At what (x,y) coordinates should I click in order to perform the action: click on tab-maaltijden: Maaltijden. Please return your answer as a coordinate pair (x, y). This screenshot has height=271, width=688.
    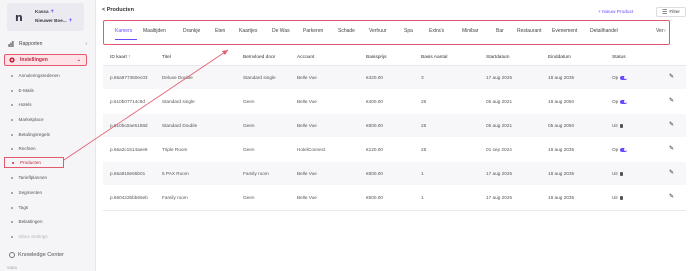
    Looking at the image, I should click on (154, 31).